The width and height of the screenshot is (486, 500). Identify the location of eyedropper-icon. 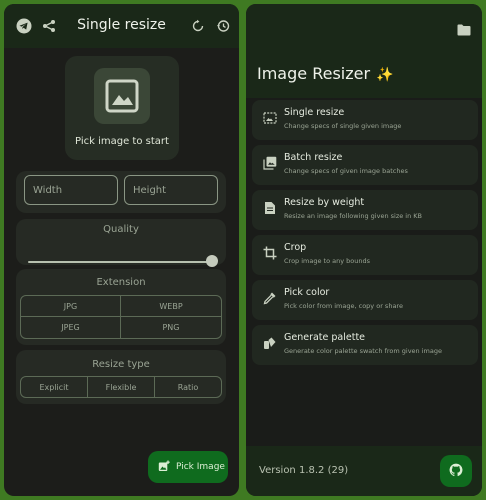
(270, 298).